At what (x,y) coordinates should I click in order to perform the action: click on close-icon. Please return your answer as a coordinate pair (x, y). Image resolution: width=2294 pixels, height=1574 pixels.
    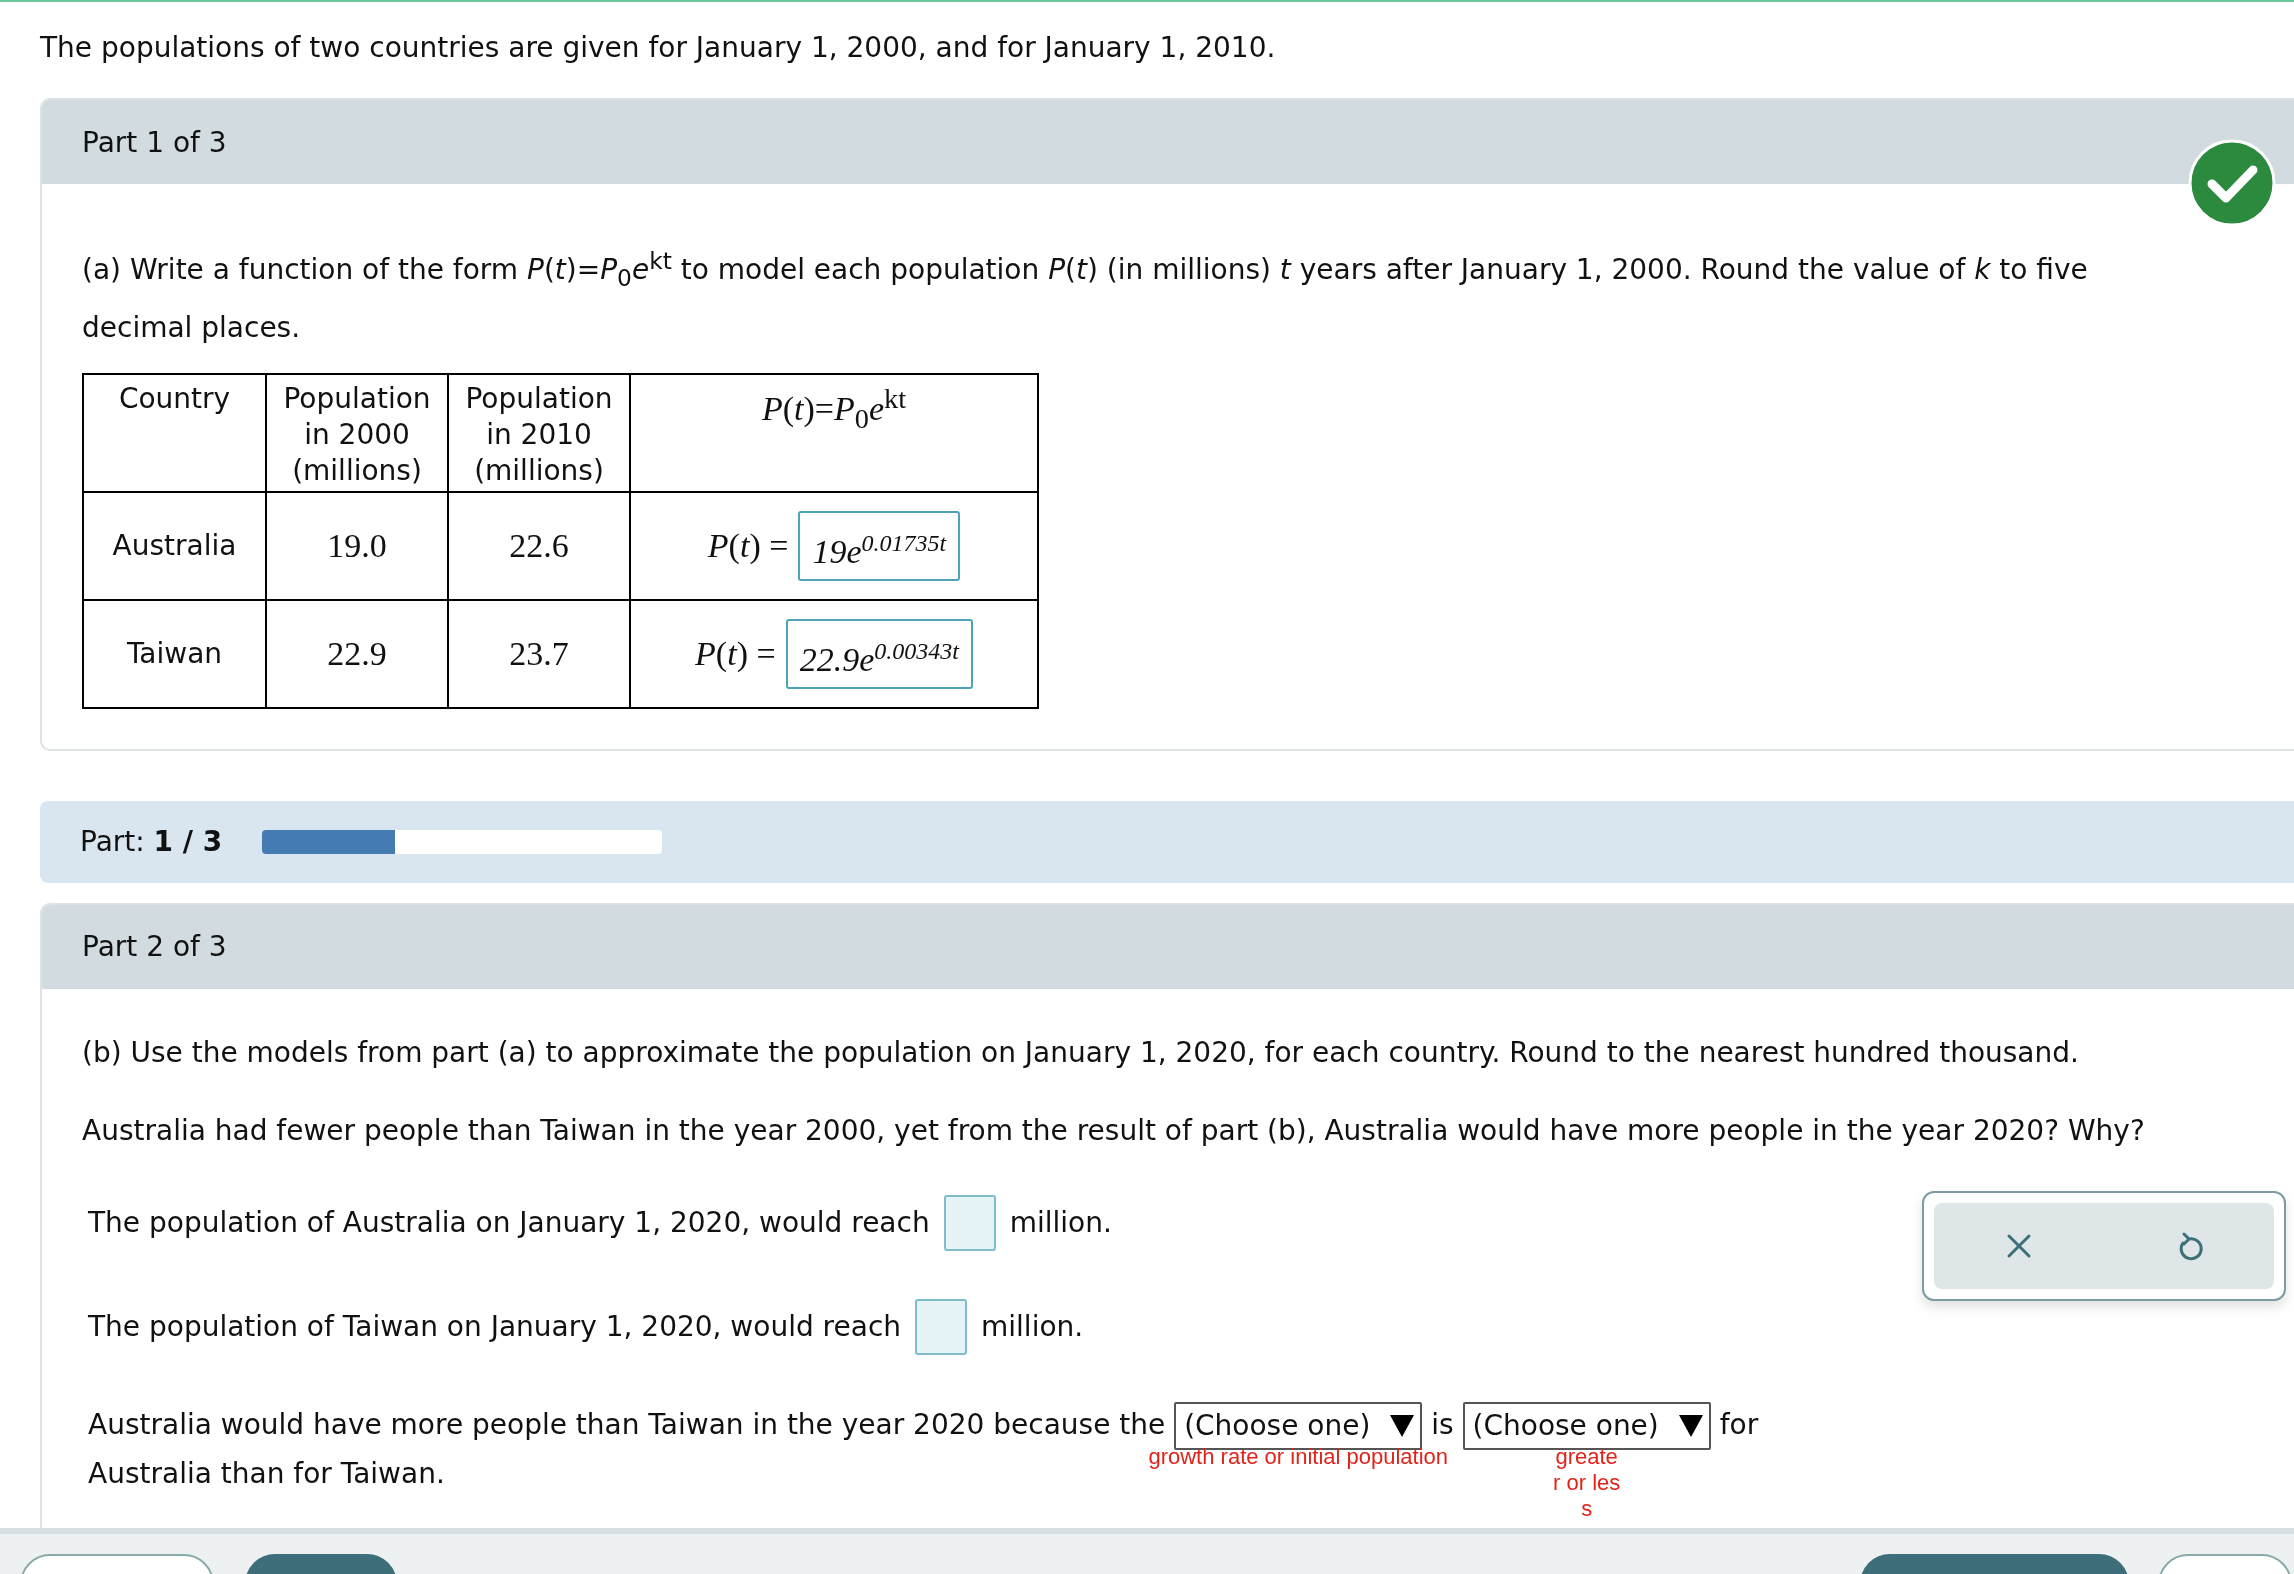
    Looking at the image, I should click on (2019, 1245).